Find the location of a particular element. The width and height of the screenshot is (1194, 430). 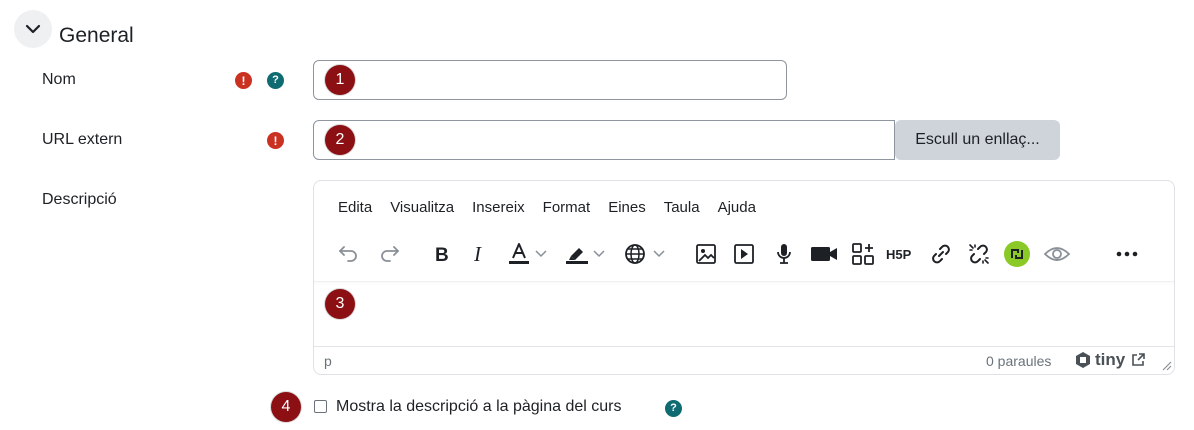

record-audio-button is located at coordinates (784, 254).